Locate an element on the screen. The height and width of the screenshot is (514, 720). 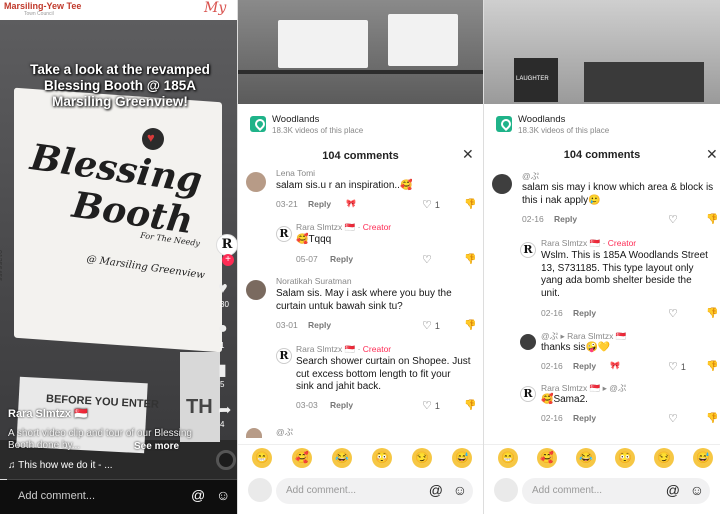
see-more-link: See more is located at coordinates (156, 446).